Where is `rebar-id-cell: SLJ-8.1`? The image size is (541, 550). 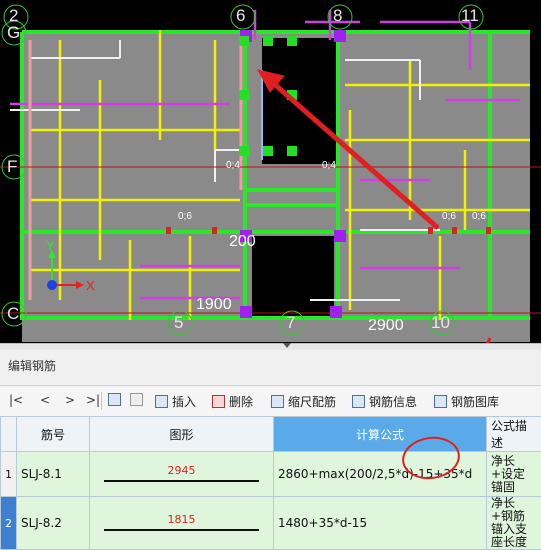 rebar-id-cell: SLJ-8.1 is located at coordinates (53, 474).